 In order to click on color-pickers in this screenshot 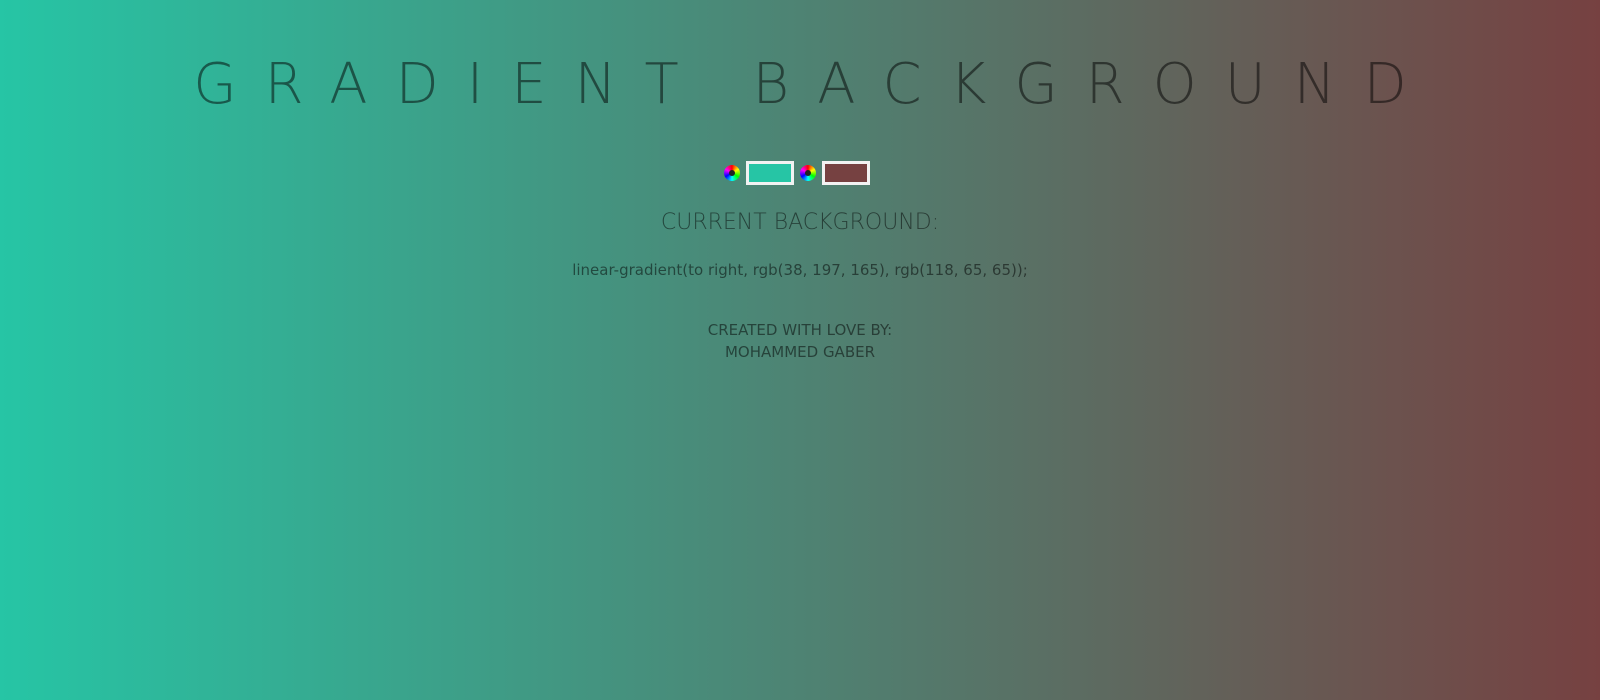, I will do `click(800, 173)`.